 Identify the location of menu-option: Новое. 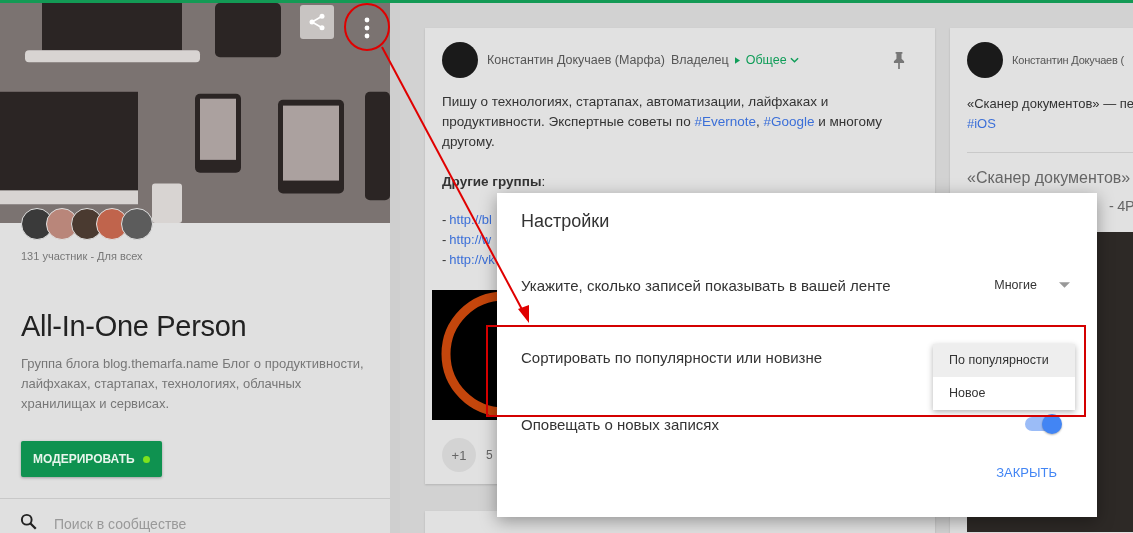
(1004, 393).